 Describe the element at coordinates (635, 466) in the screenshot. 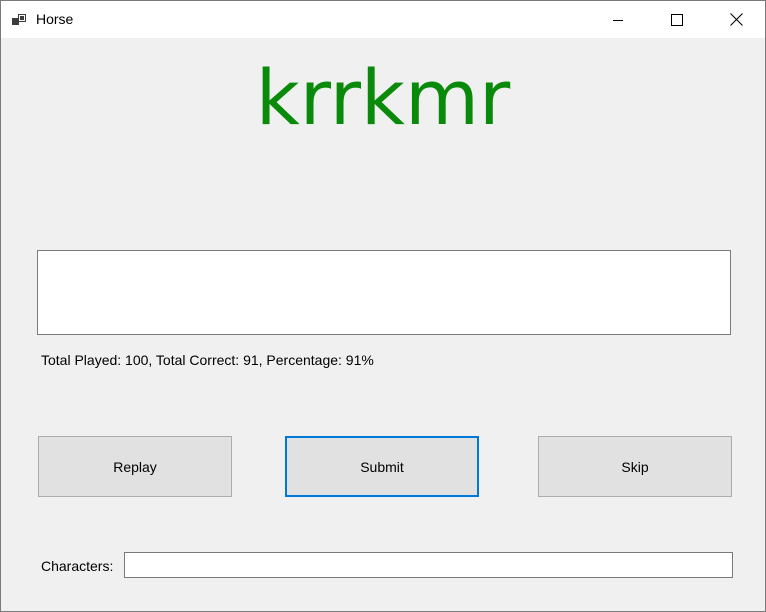

I see `skip-button: Skip` at that location.